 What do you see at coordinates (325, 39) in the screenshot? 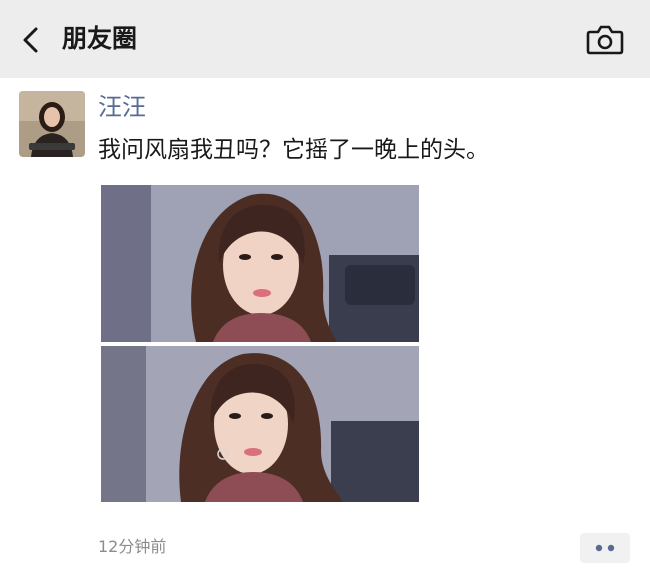
I see `top-bar: 朋友圈` at bounding box center [325, 39].